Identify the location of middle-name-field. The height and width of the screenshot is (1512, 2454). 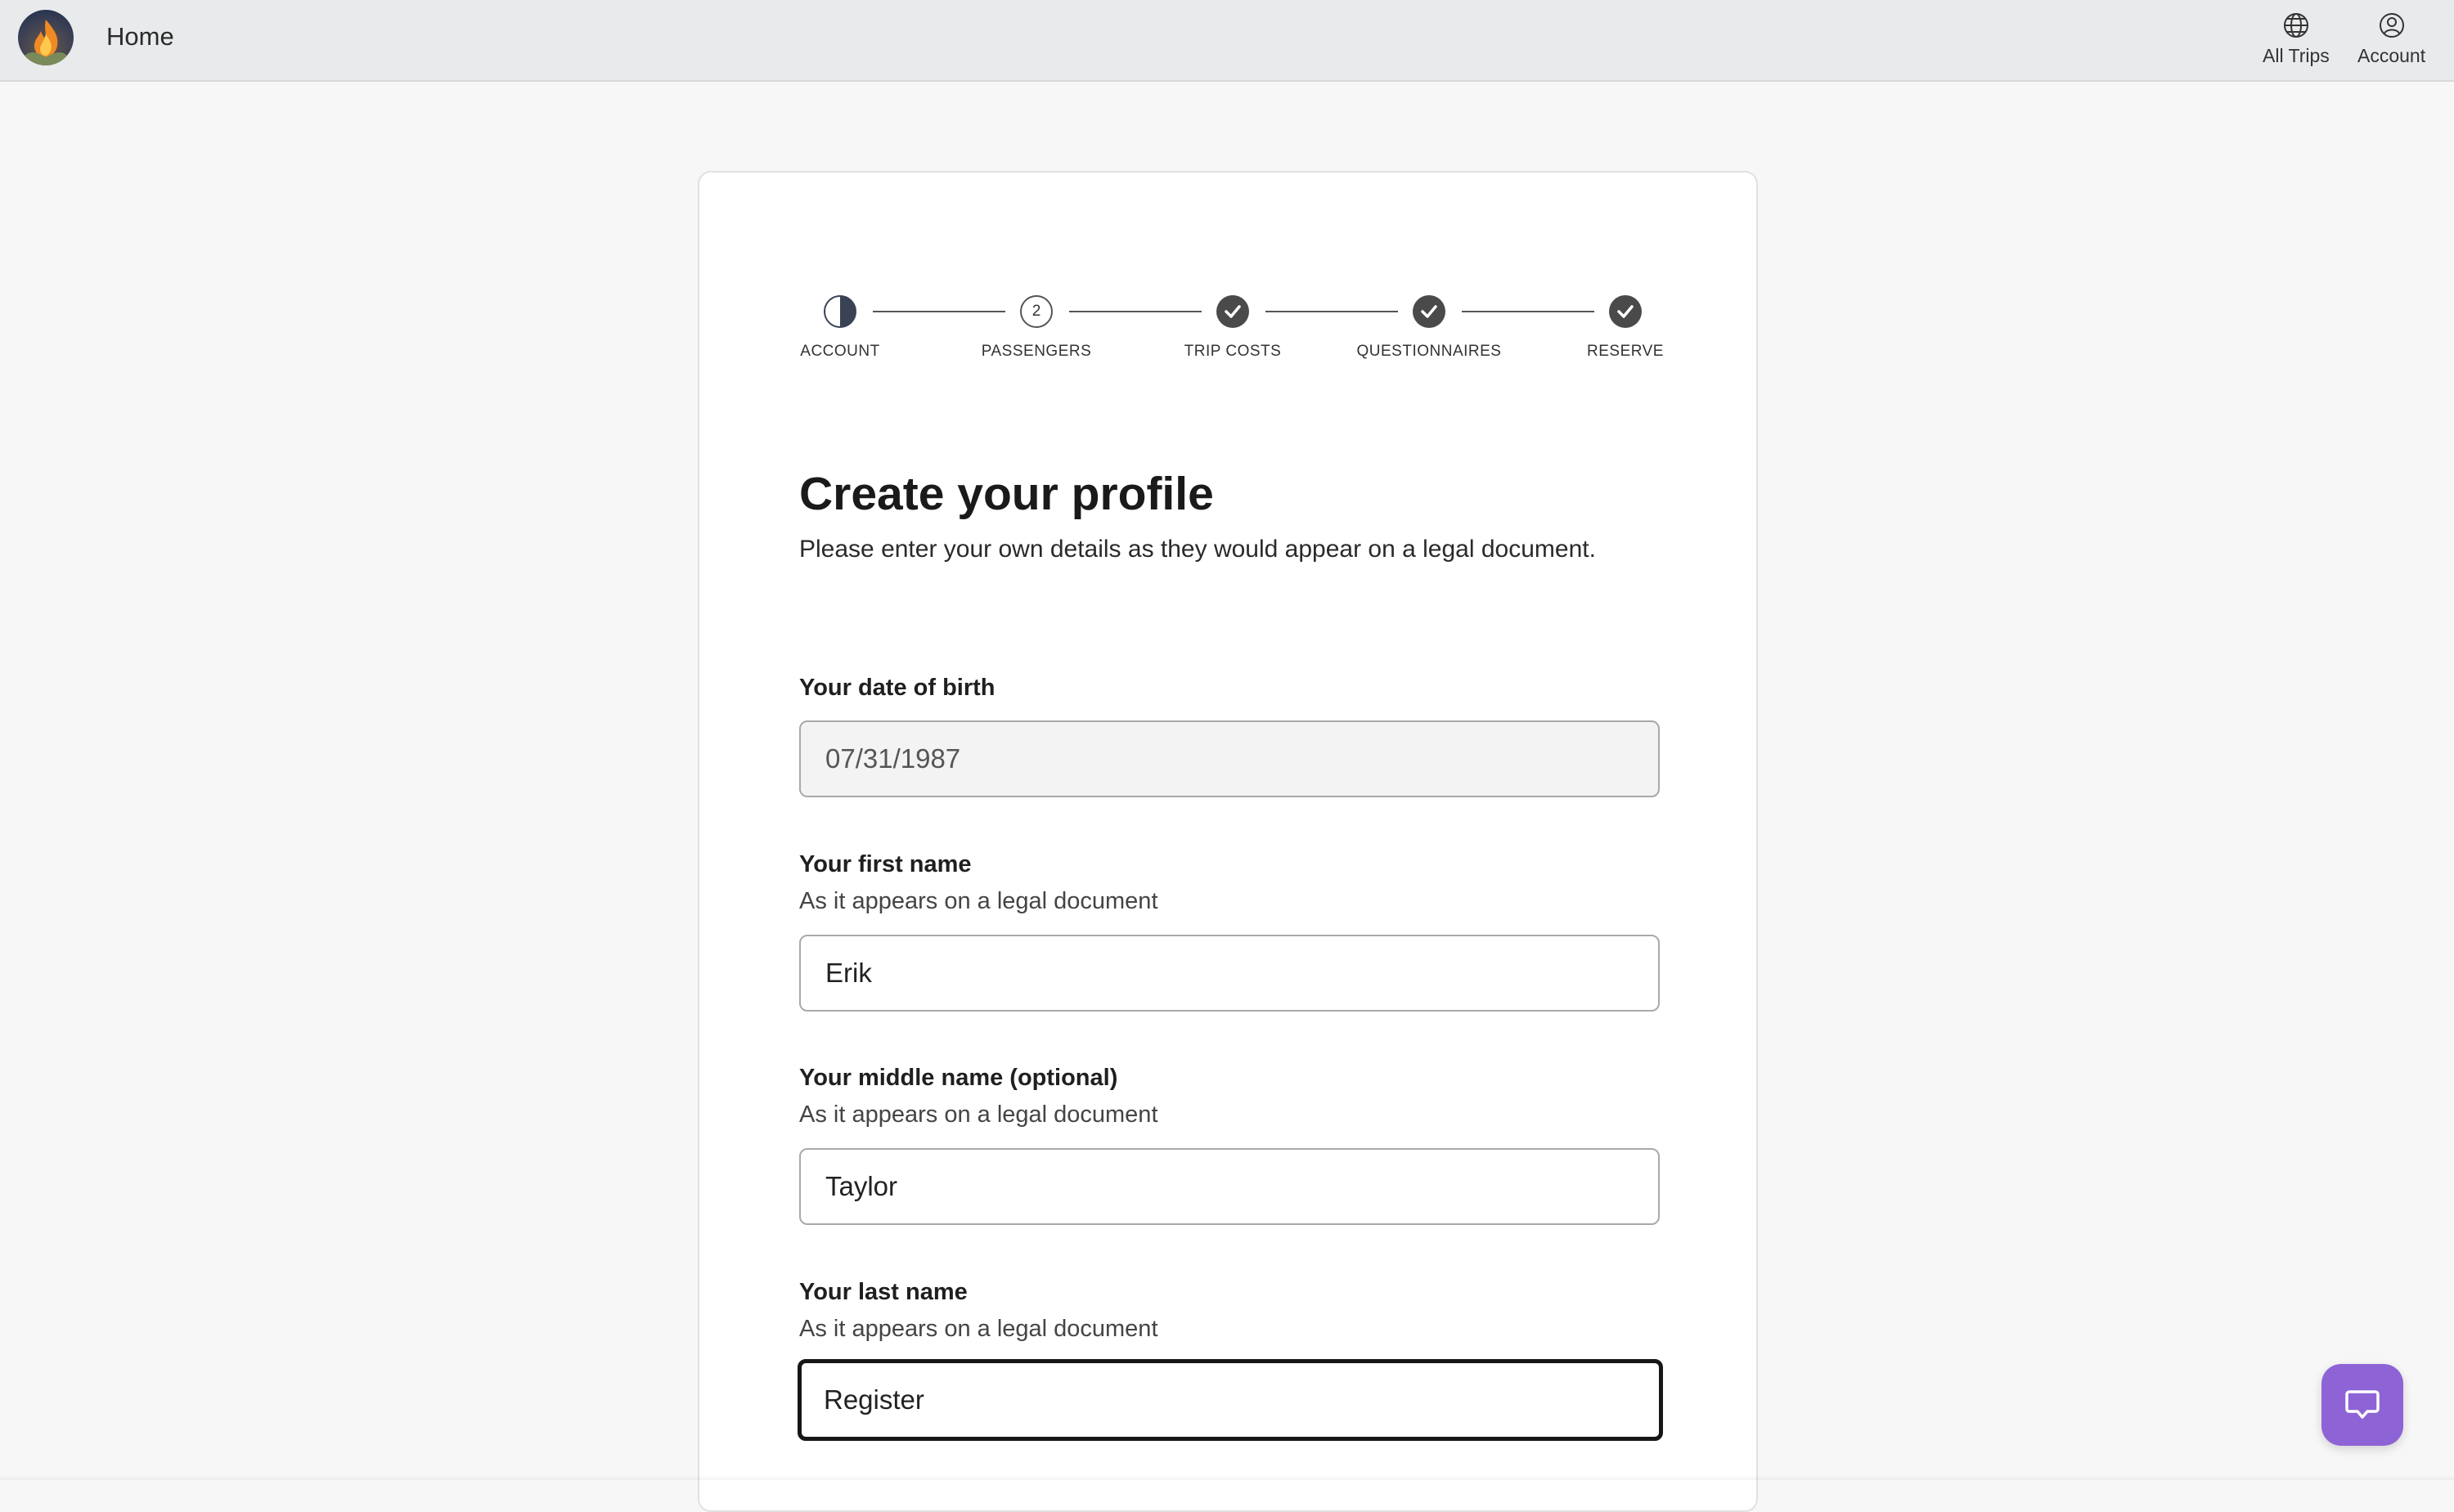
(1229, 1186).